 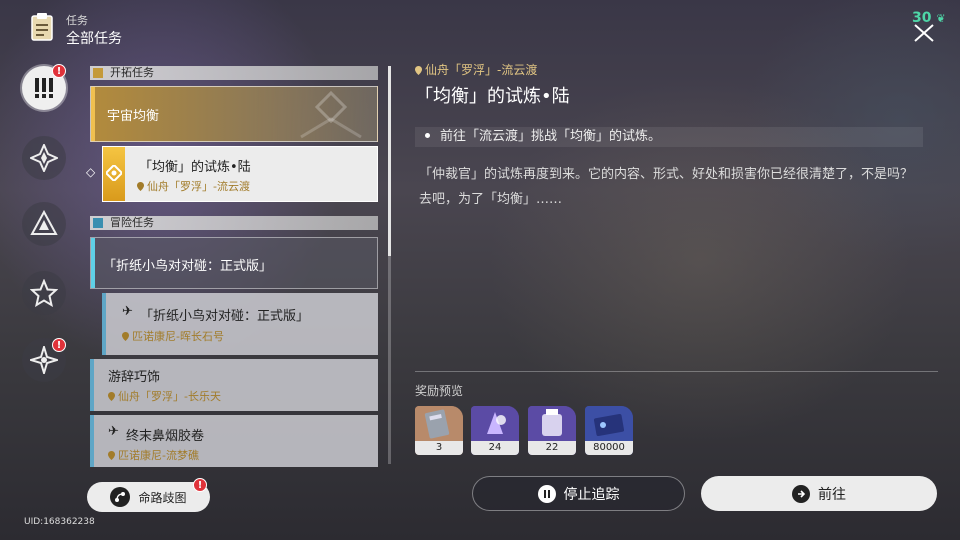 What do you see at coordinates (98, 223) in the screenshot?
I see `adventure-section-icon` at bounding box center [98, 223].